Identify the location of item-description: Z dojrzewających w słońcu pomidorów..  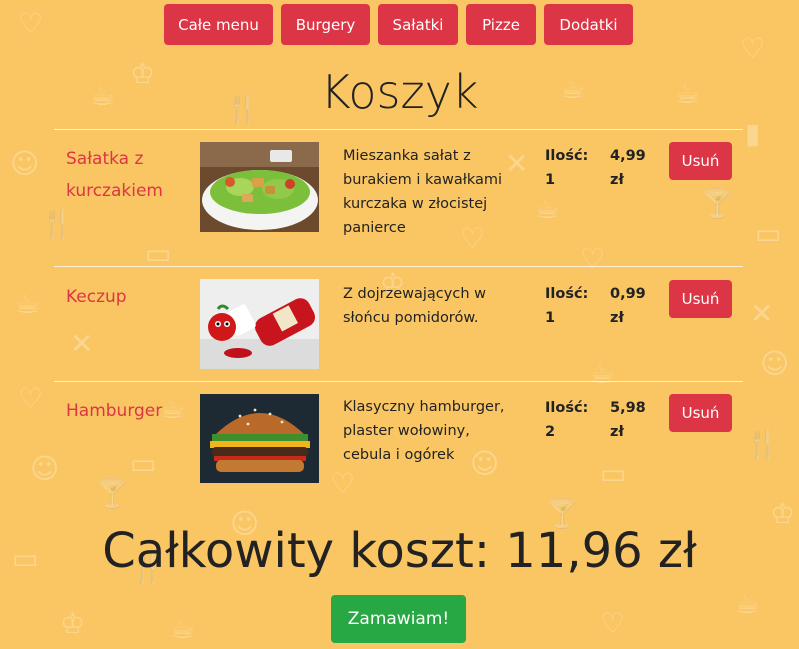
(414, 306).